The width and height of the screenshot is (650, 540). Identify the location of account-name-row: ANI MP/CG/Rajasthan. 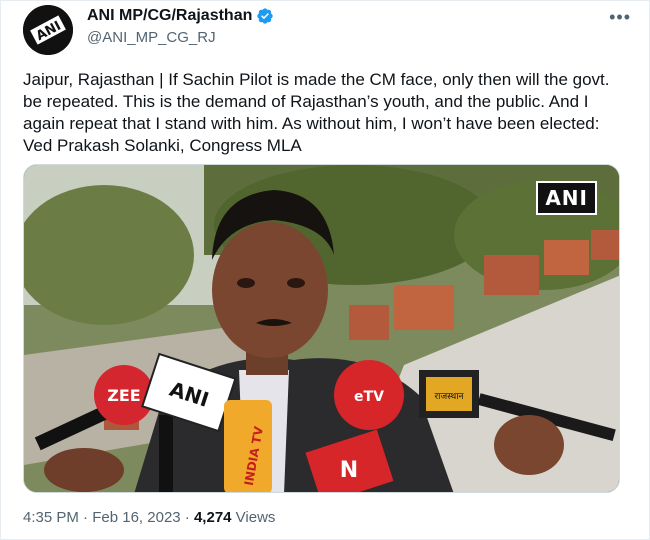
(180, 16).